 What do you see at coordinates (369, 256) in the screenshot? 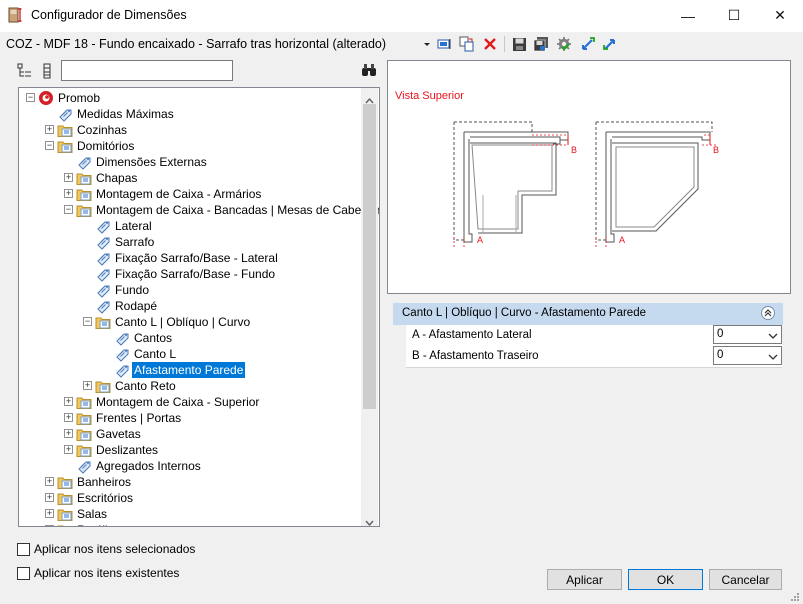
I see `tree-scroll-thumb` at bounding box center [369, 256].